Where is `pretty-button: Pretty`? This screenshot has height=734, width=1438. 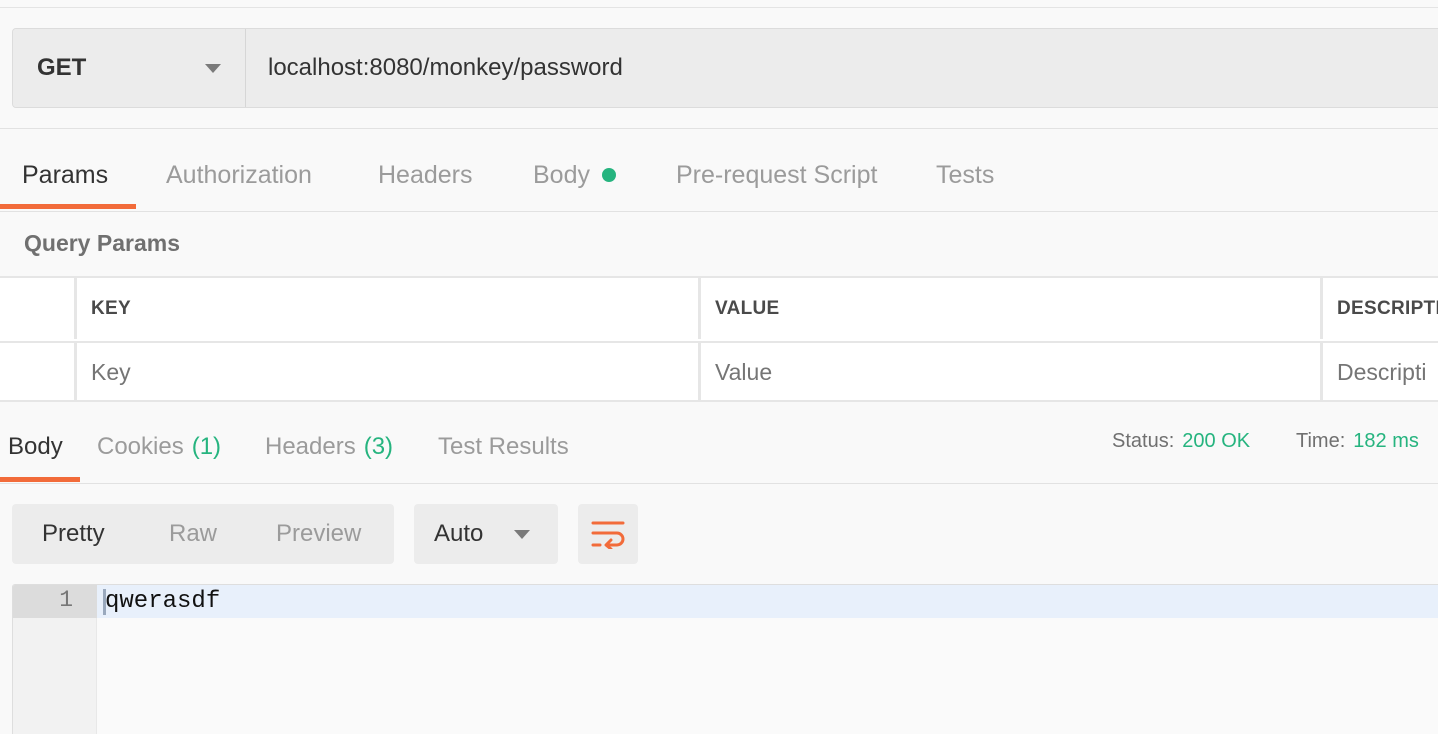
pretty-button: Pretty is located at coordinates (73, 534).